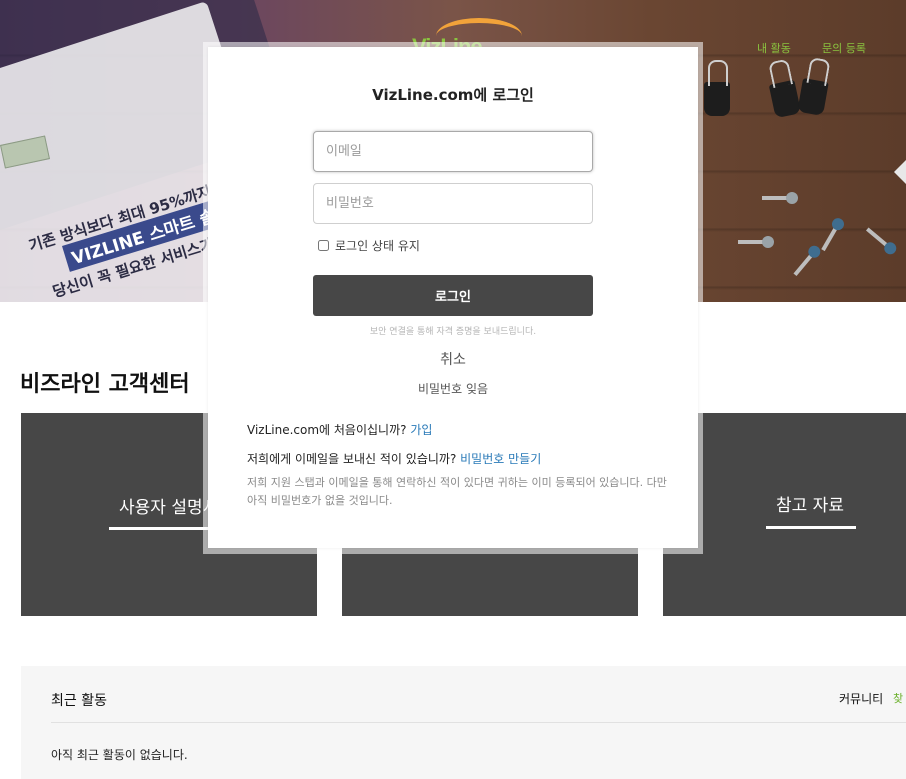 The width and height of the screenshot is (906, 779). What do you see at coordinates (500, 459) in the screenshot?
I see `create-password-link: 비밀번호 만들기` at bounding box center [500, 459].